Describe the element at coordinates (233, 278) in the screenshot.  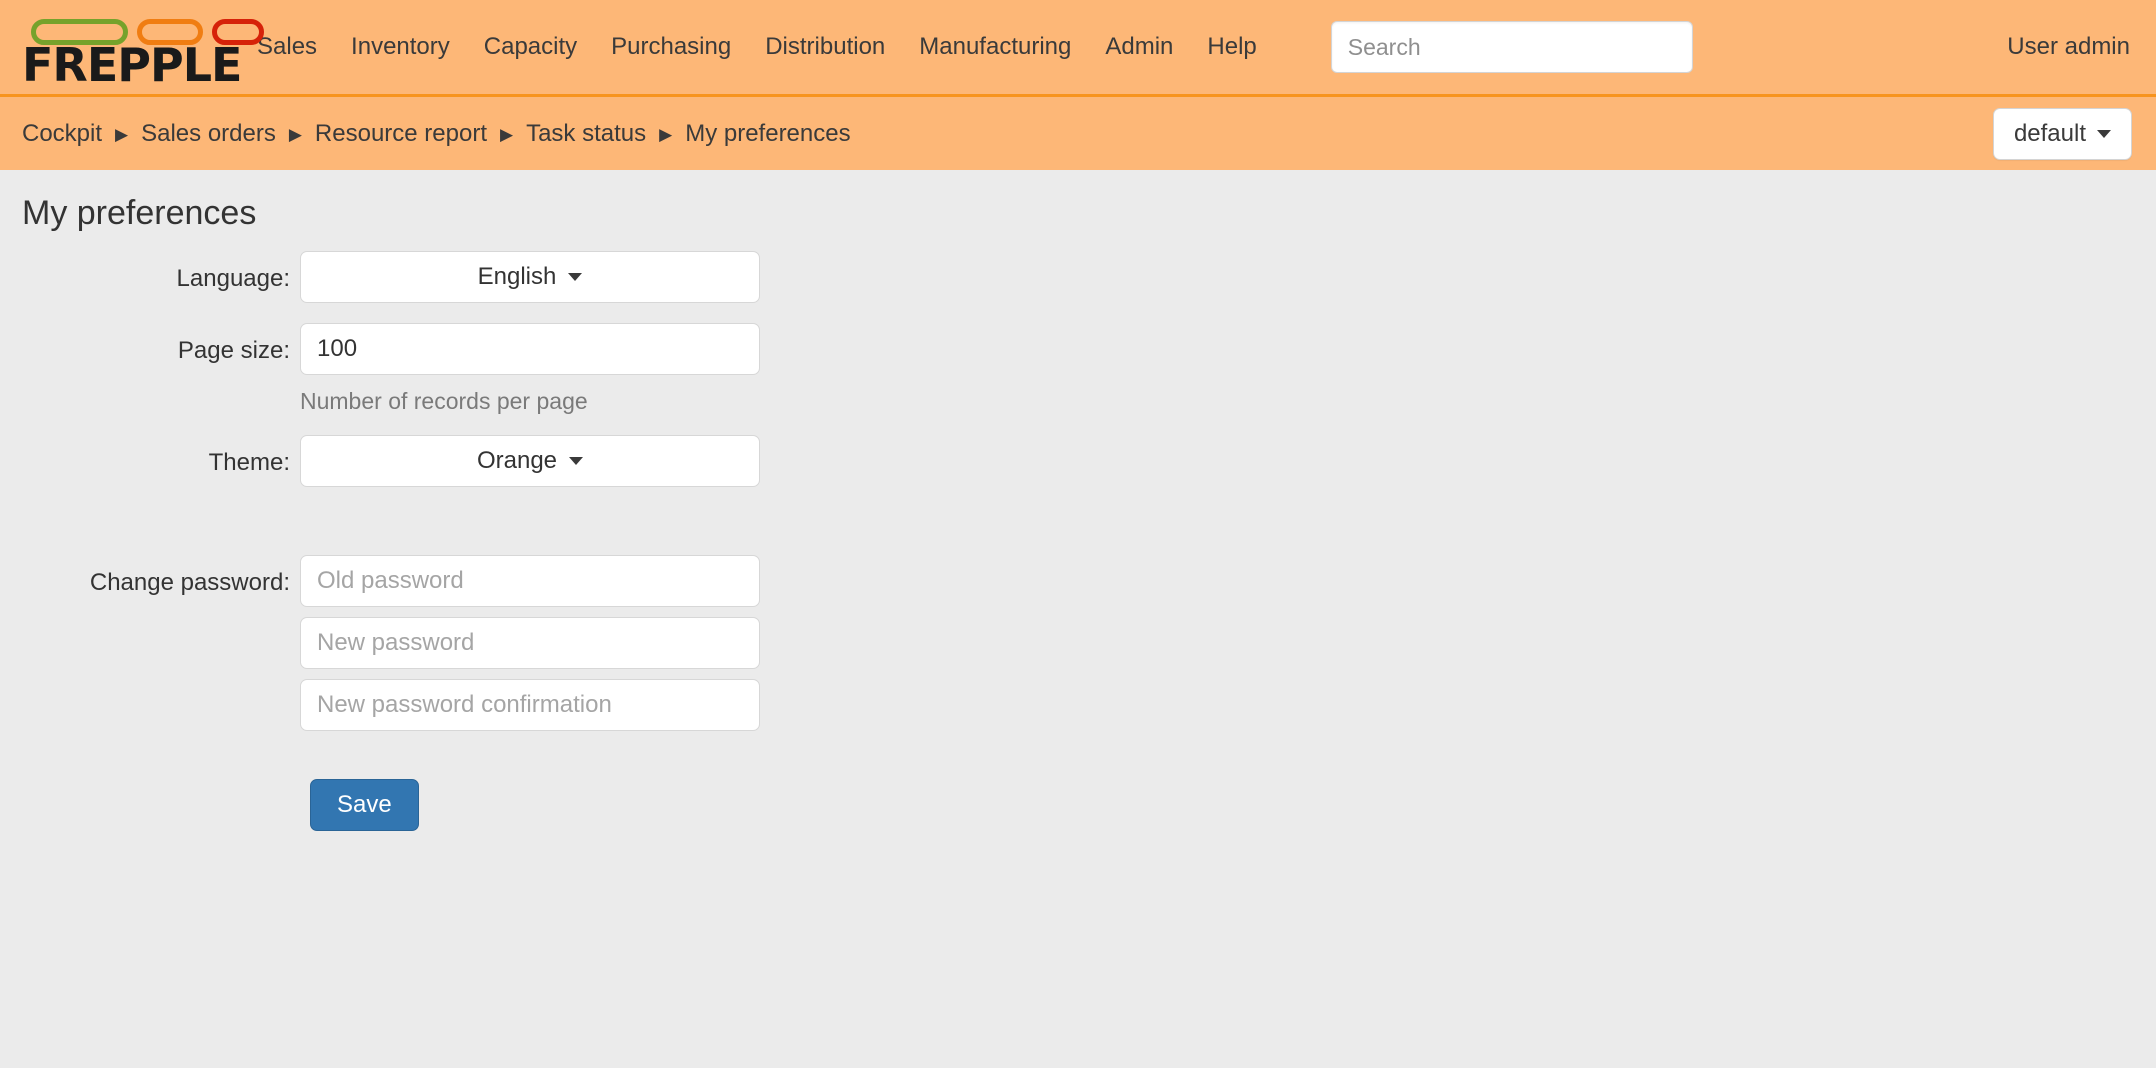
I see `language-label: Language:` at that location.